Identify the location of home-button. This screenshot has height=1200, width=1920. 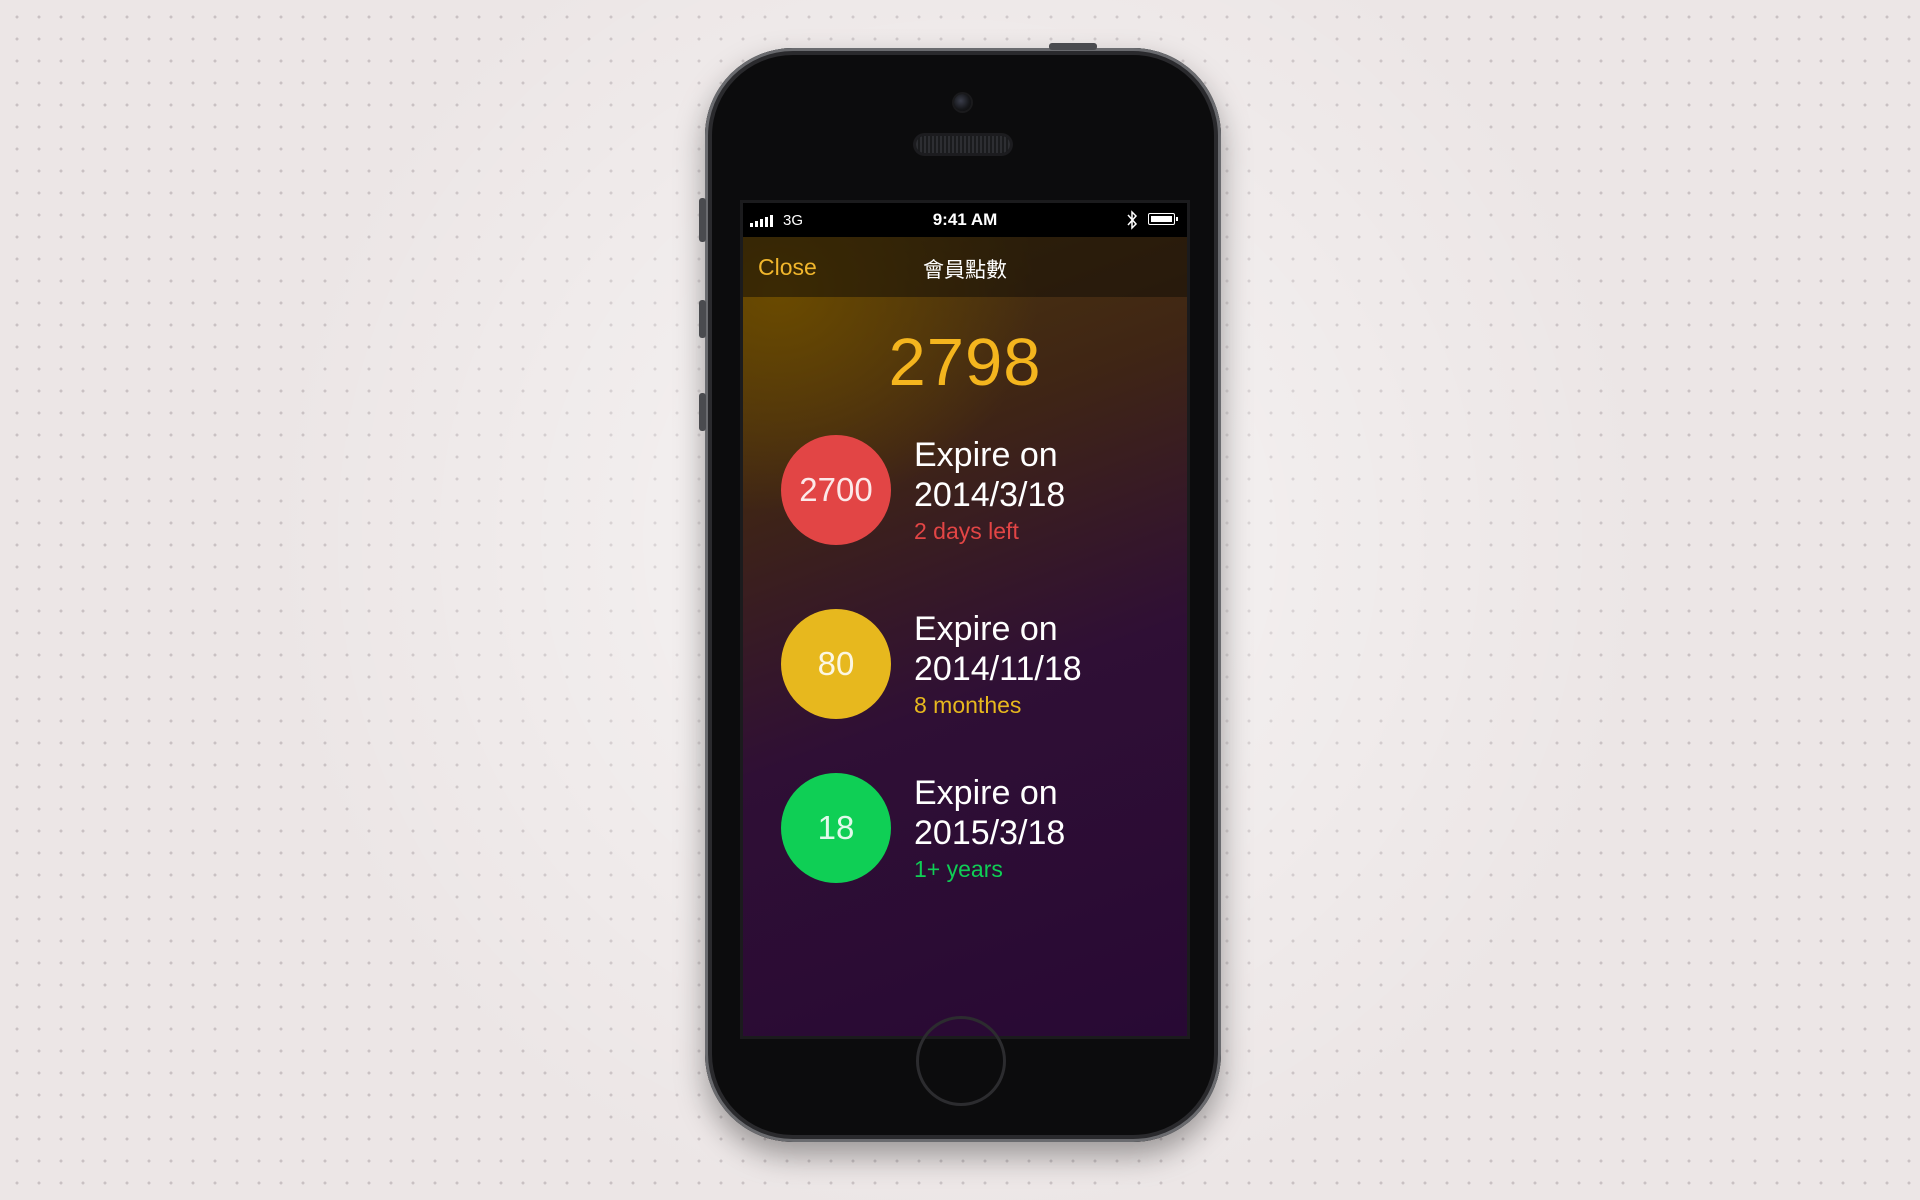
(961, 1061).